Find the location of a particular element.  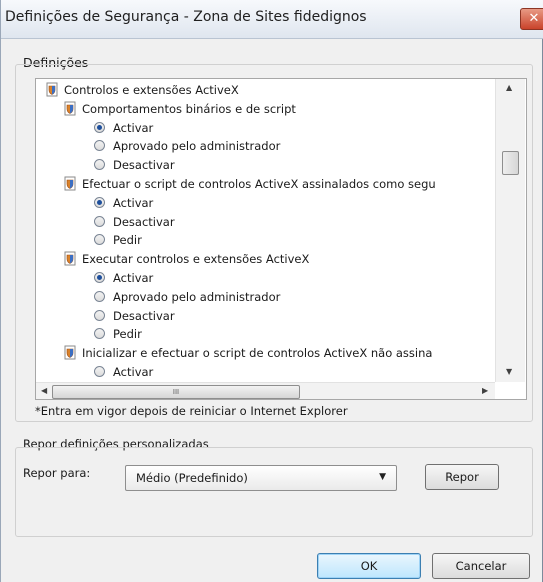

setting-item: Executar controlos e extensões ActiveX is located at coordinates (186, 259).